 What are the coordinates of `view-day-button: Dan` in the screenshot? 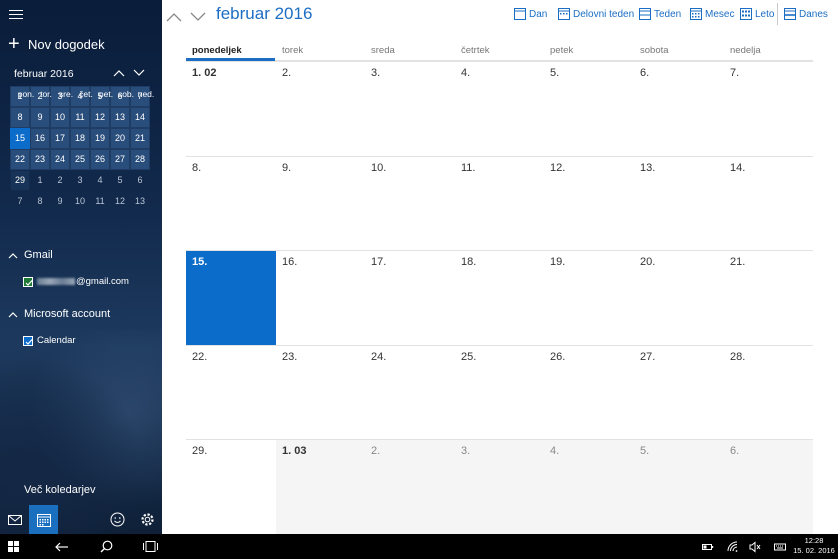 It's located at (530, 14).